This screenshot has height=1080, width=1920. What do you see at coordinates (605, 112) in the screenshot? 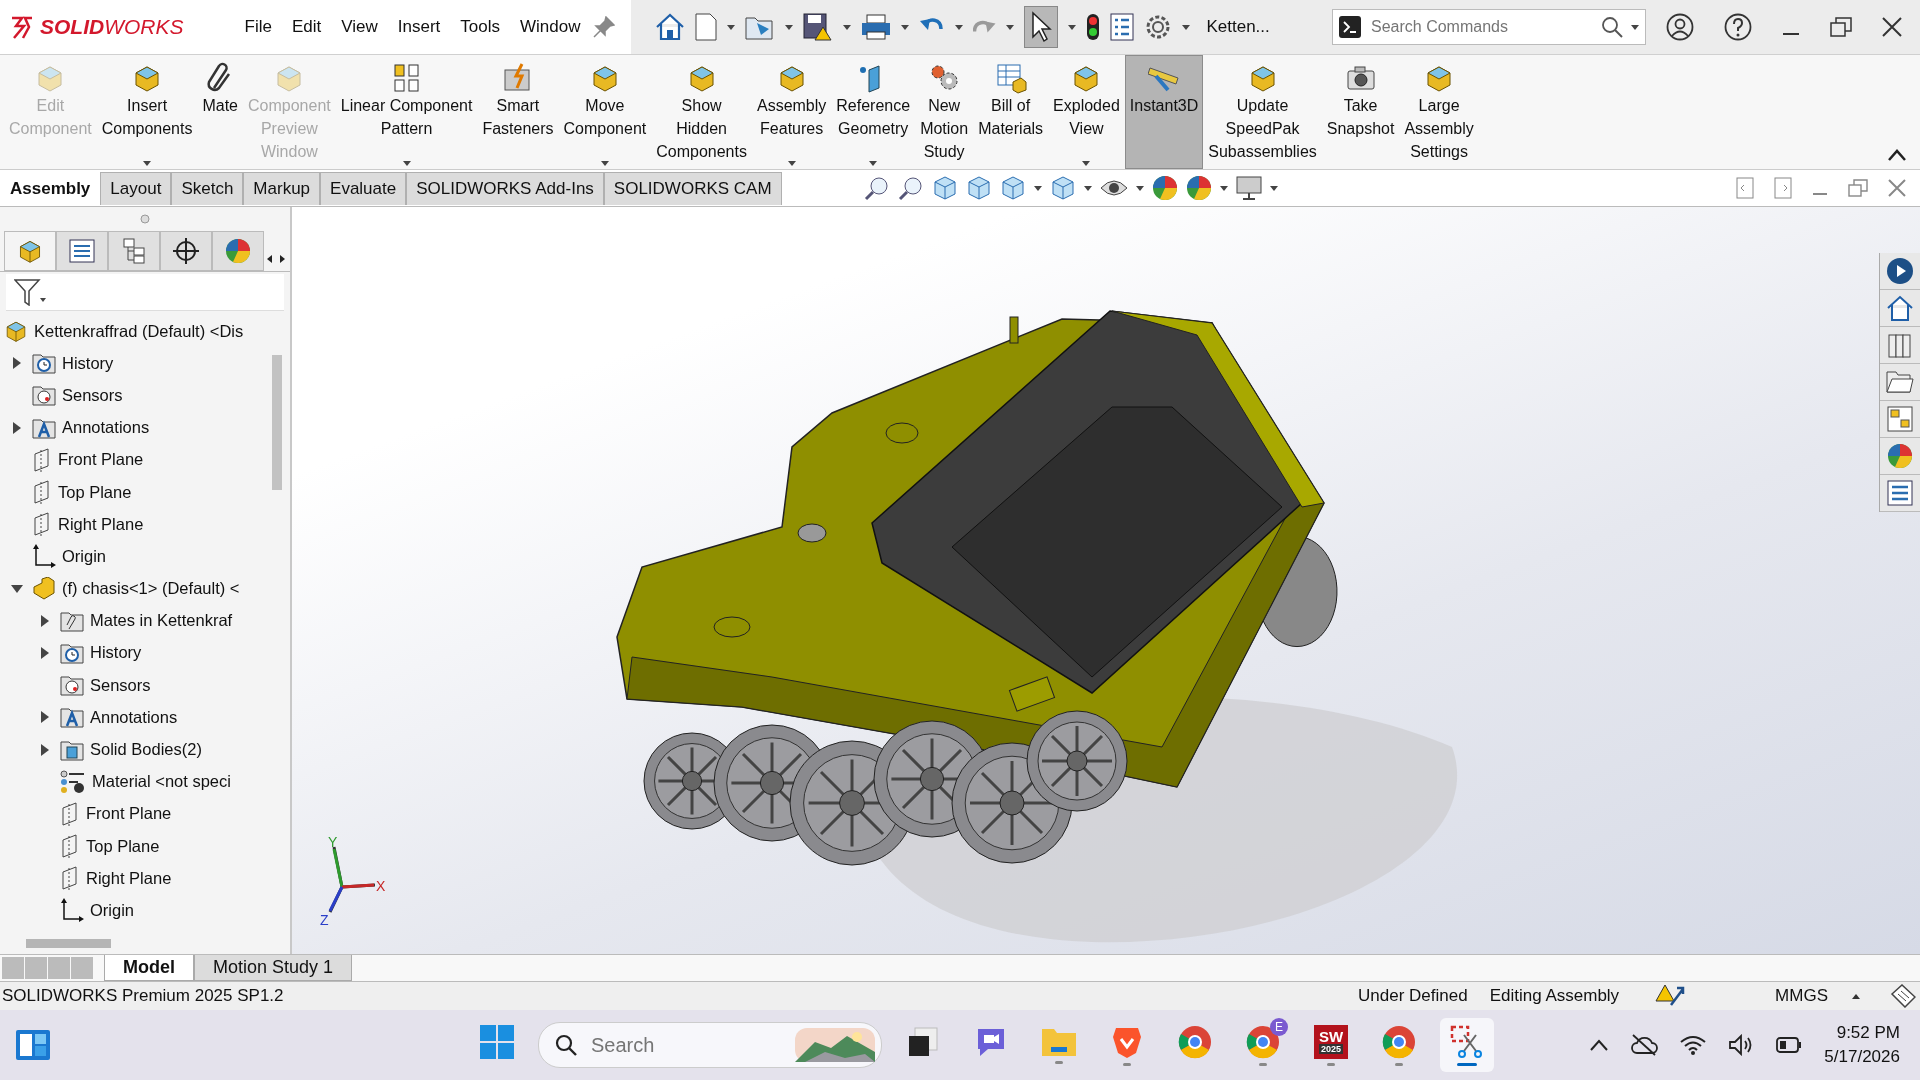
I see `ribbon-button: Move Component` at bounding box center [605, 112].